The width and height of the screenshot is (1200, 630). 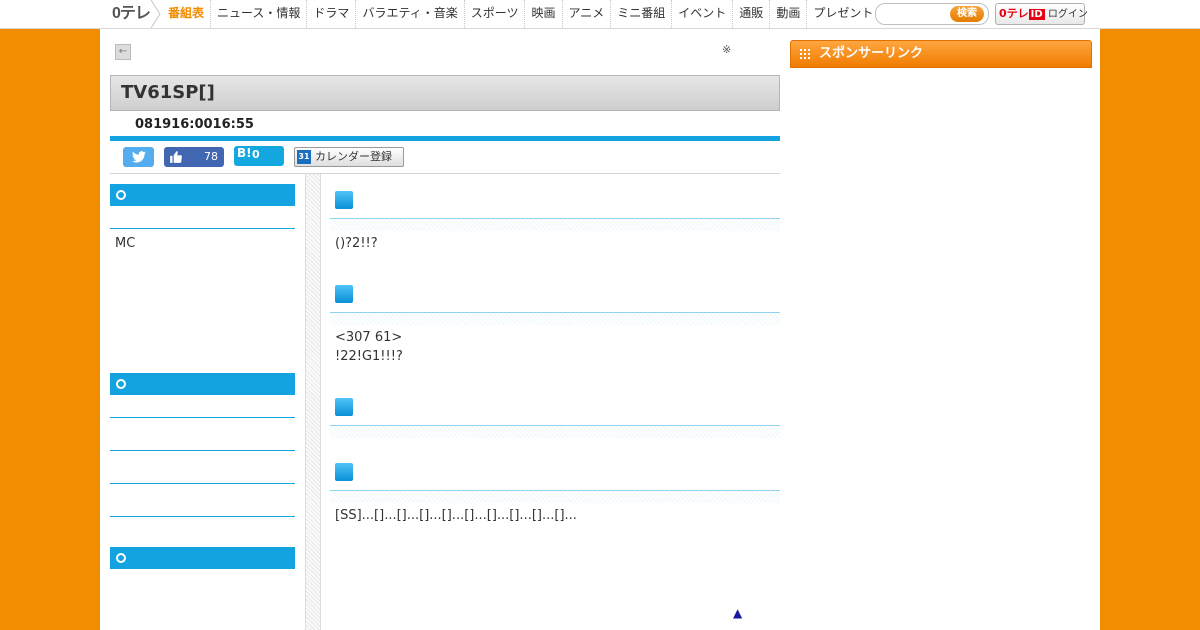 What do you see at coordinates (369, 337) in the screenshot?
I see `section2-line1: <307 61>` at bounding box center [369, 337].